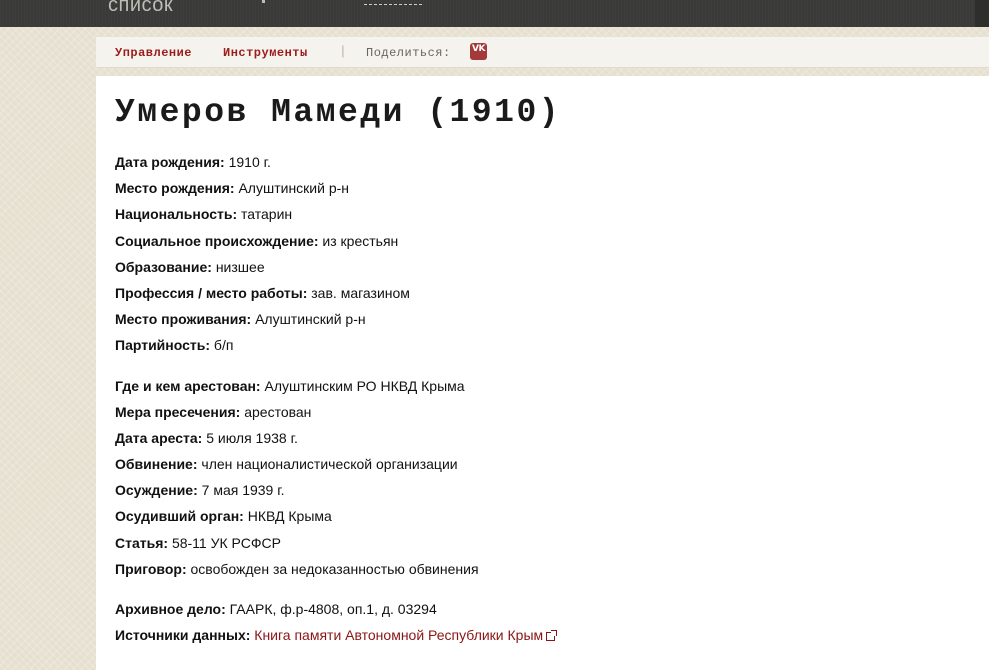  I want to click on field-label: Архивное дело:, so click(170, 609).